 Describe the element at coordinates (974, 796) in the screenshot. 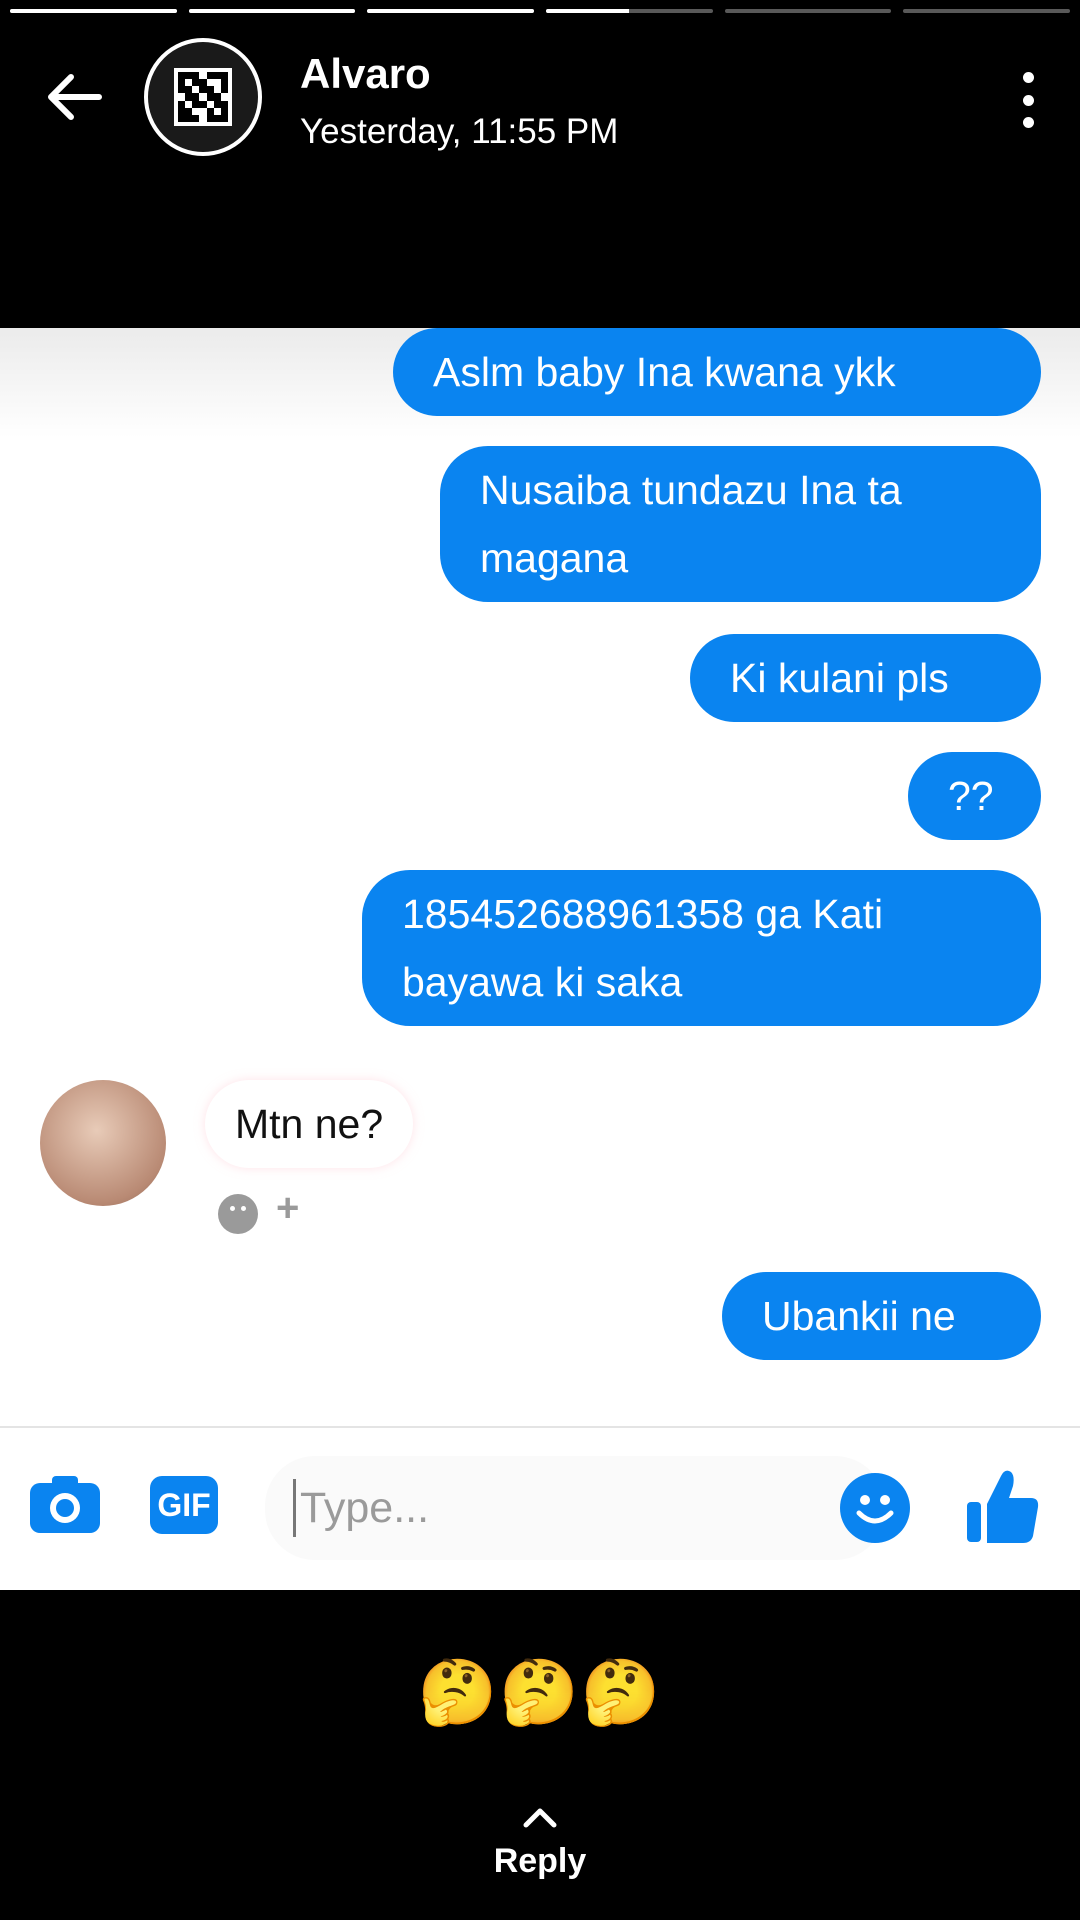

I see `outgoing-message: ??` at that location.